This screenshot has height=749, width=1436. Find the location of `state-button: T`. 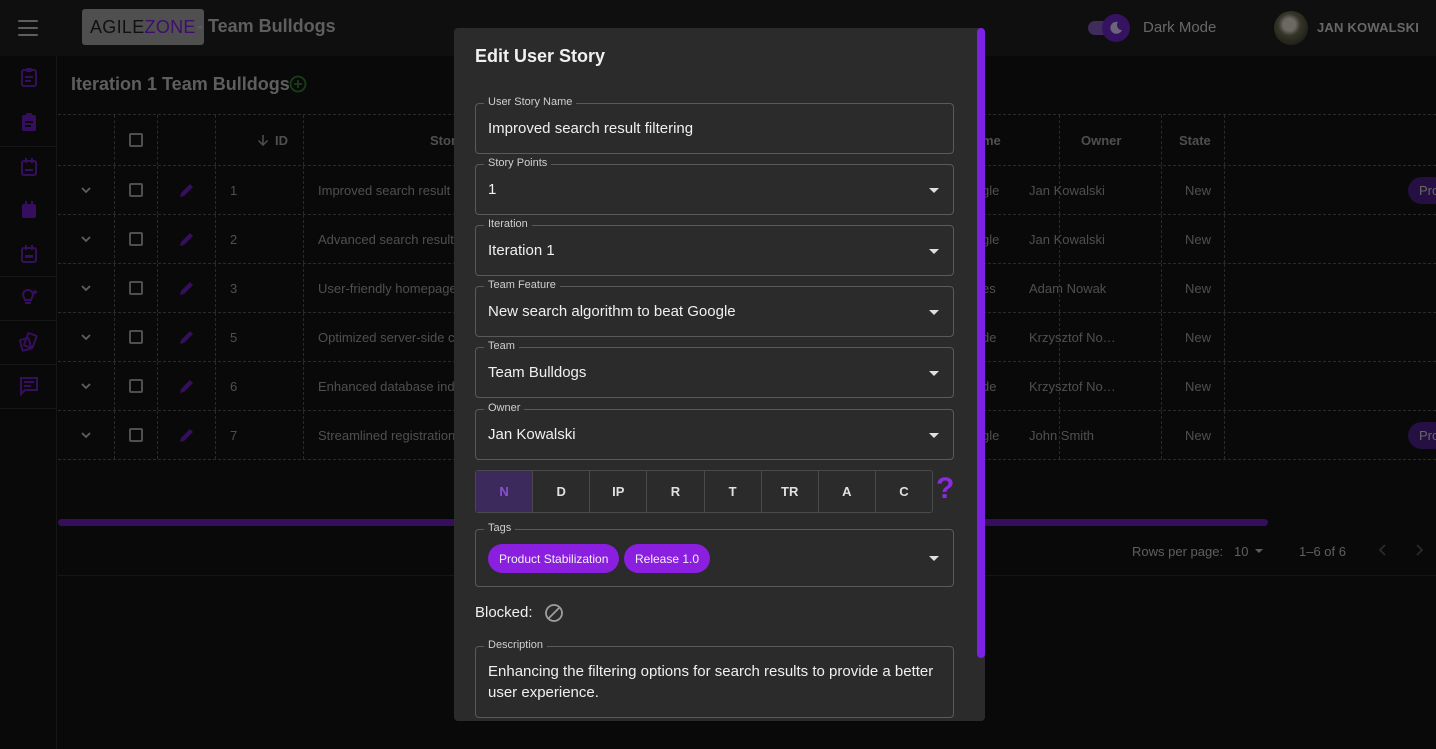

state-button: T is located at coordinates (733, 491).